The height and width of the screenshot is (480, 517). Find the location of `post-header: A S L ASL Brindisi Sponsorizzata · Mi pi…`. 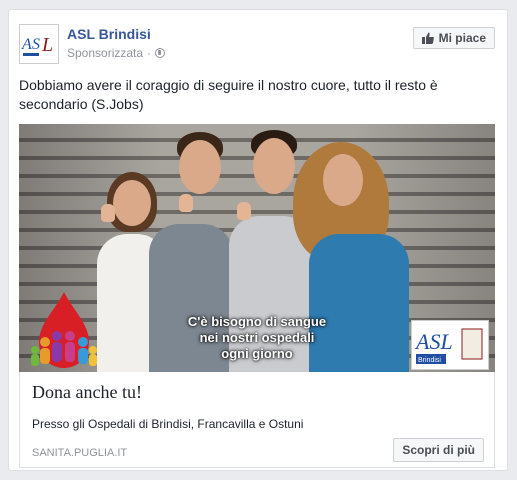

post-header: A S L ASL Brindisi Sponsorizzata · Mi pi… is located at coordinates (257, 45).